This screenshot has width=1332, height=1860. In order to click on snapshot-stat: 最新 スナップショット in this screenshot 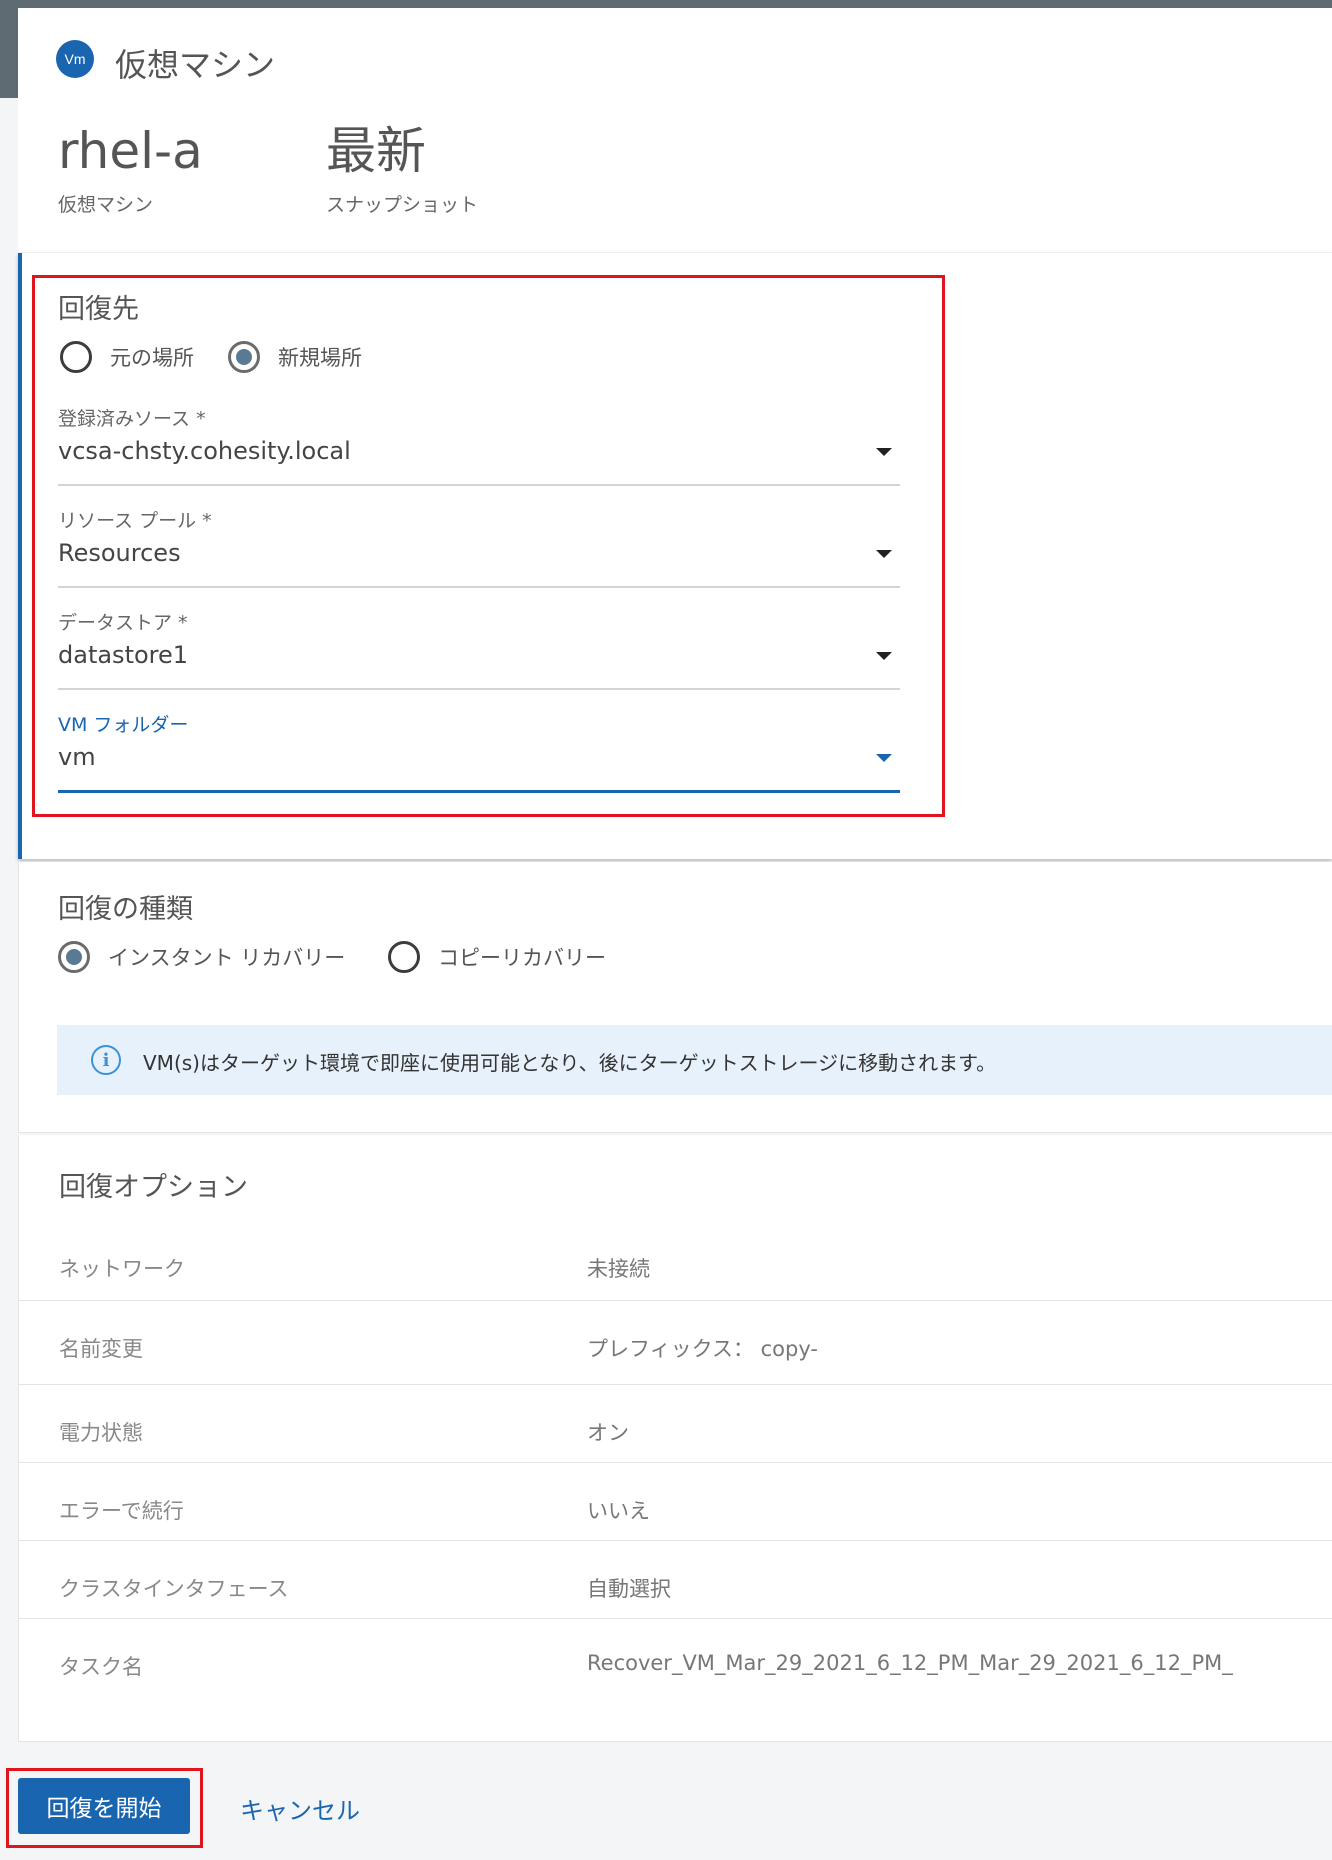, I will do `click(402, 171)`.